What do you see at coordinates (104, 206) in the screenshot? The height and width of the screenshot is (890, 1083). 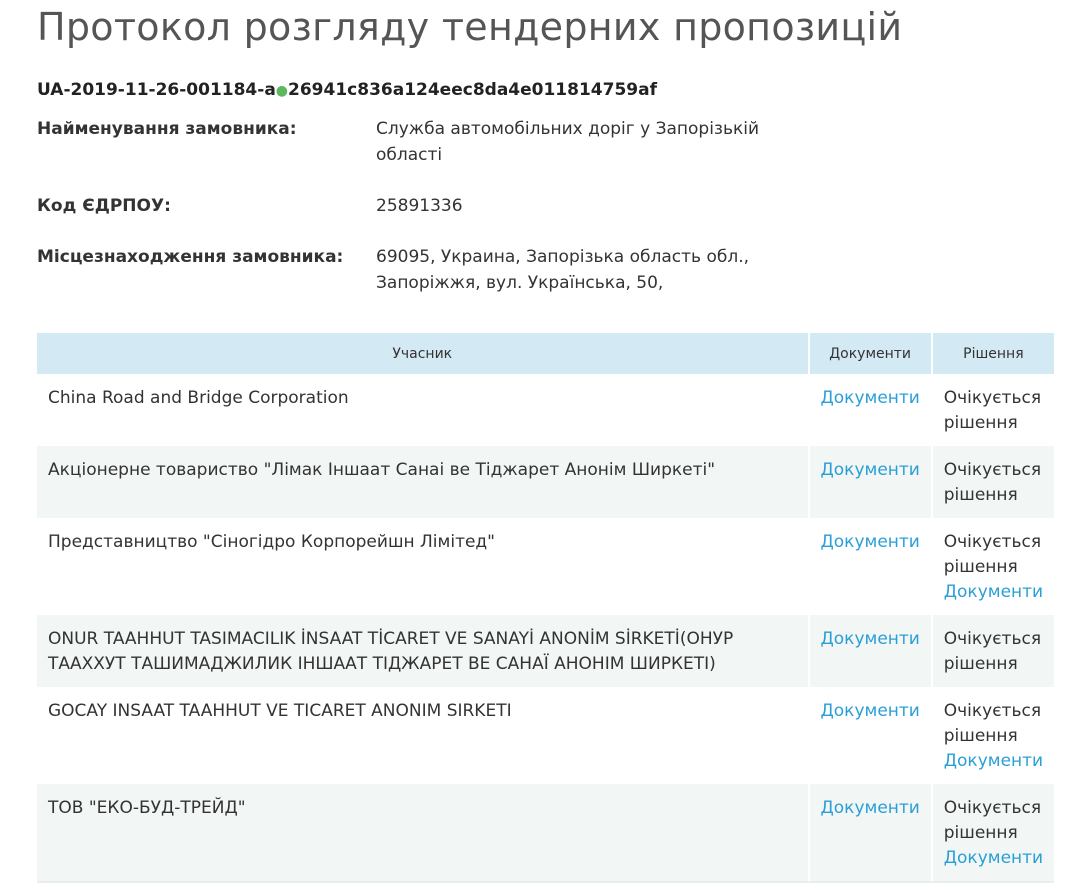 I see `edrpou-label: Код ЄДРПОУ:` at bounding box center [104, 206].